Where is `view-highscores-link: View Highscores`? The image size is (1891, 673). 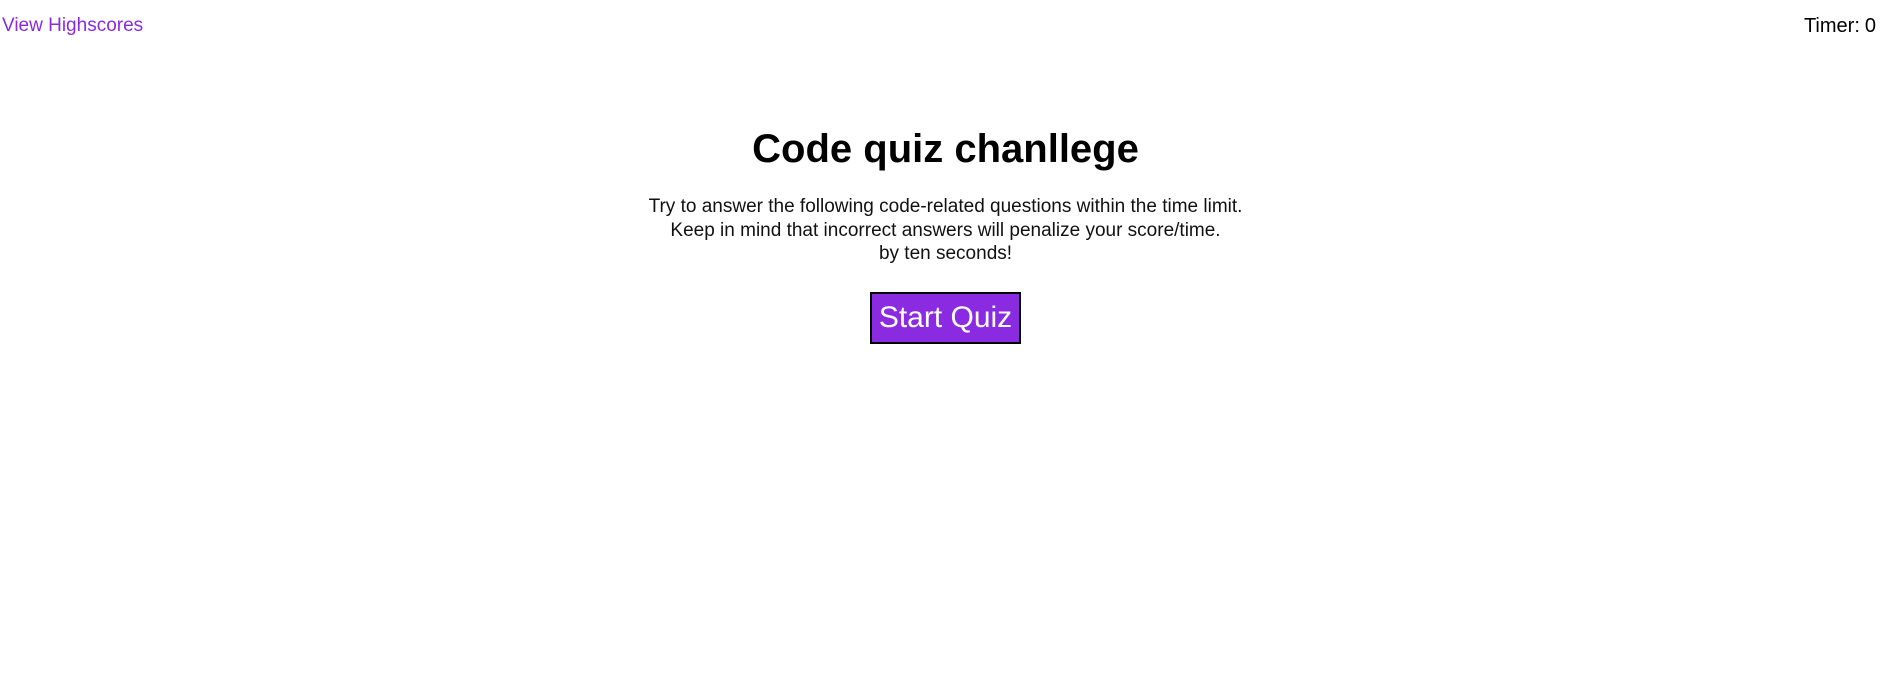 view-highscores-link: View Highscores is located at coordinates (72, 26).